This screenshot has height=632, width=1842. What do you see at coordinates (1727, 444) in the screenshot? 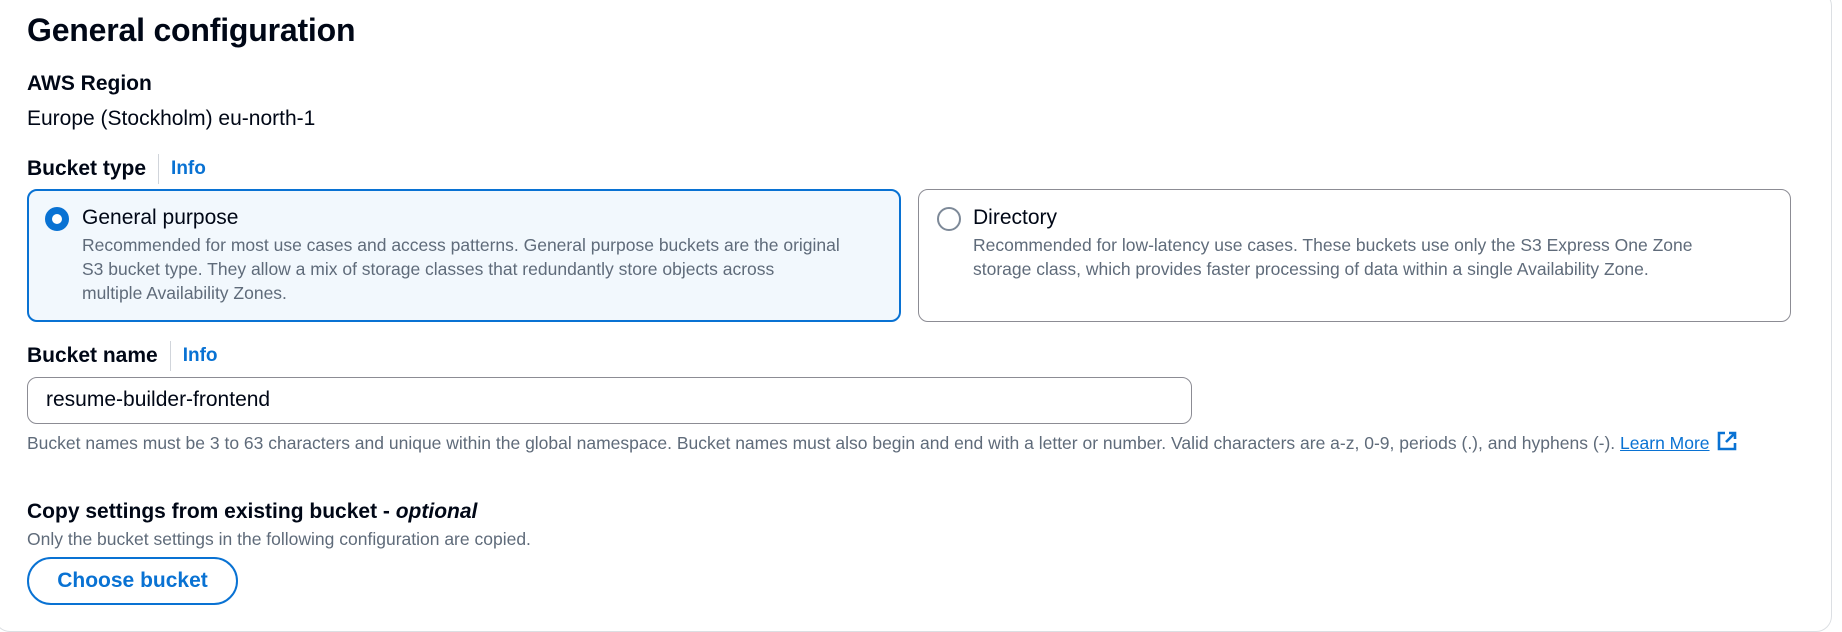
I see `external-link-icon` at bounding box center [1727, 444].